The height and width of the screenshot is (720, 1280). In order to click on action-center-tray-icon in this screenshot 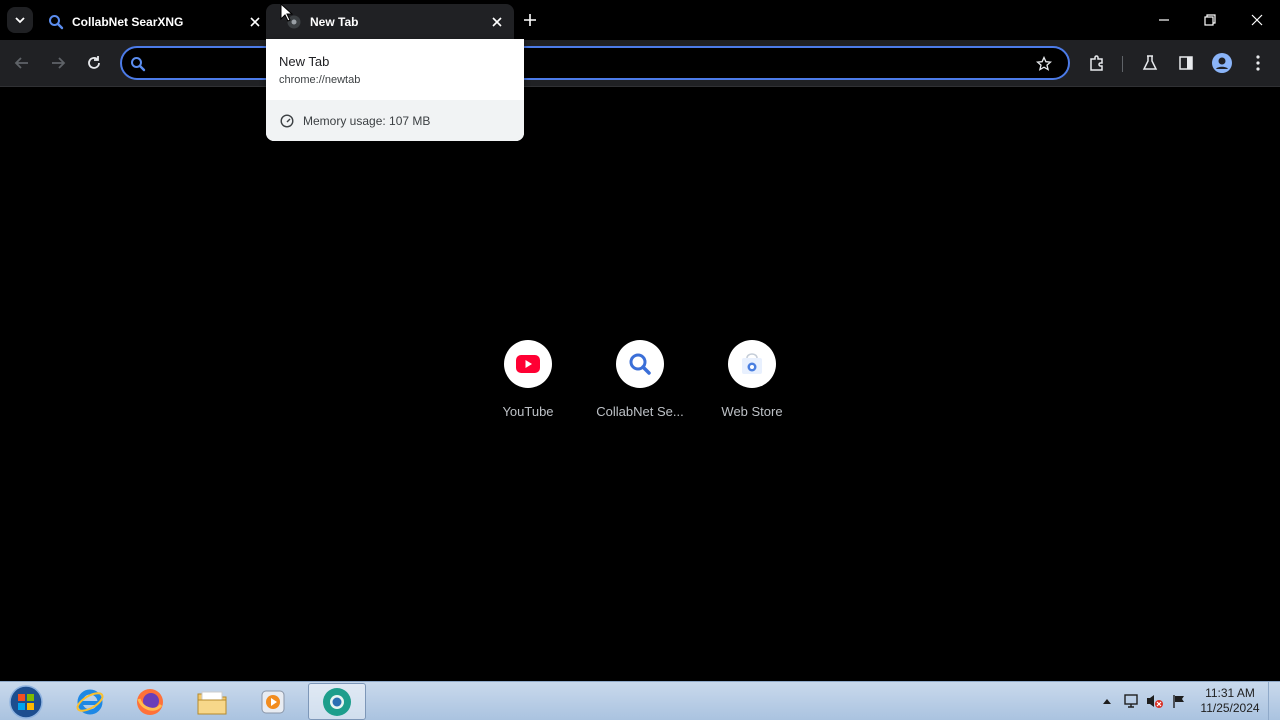, I will do `click(1179, 701)`.